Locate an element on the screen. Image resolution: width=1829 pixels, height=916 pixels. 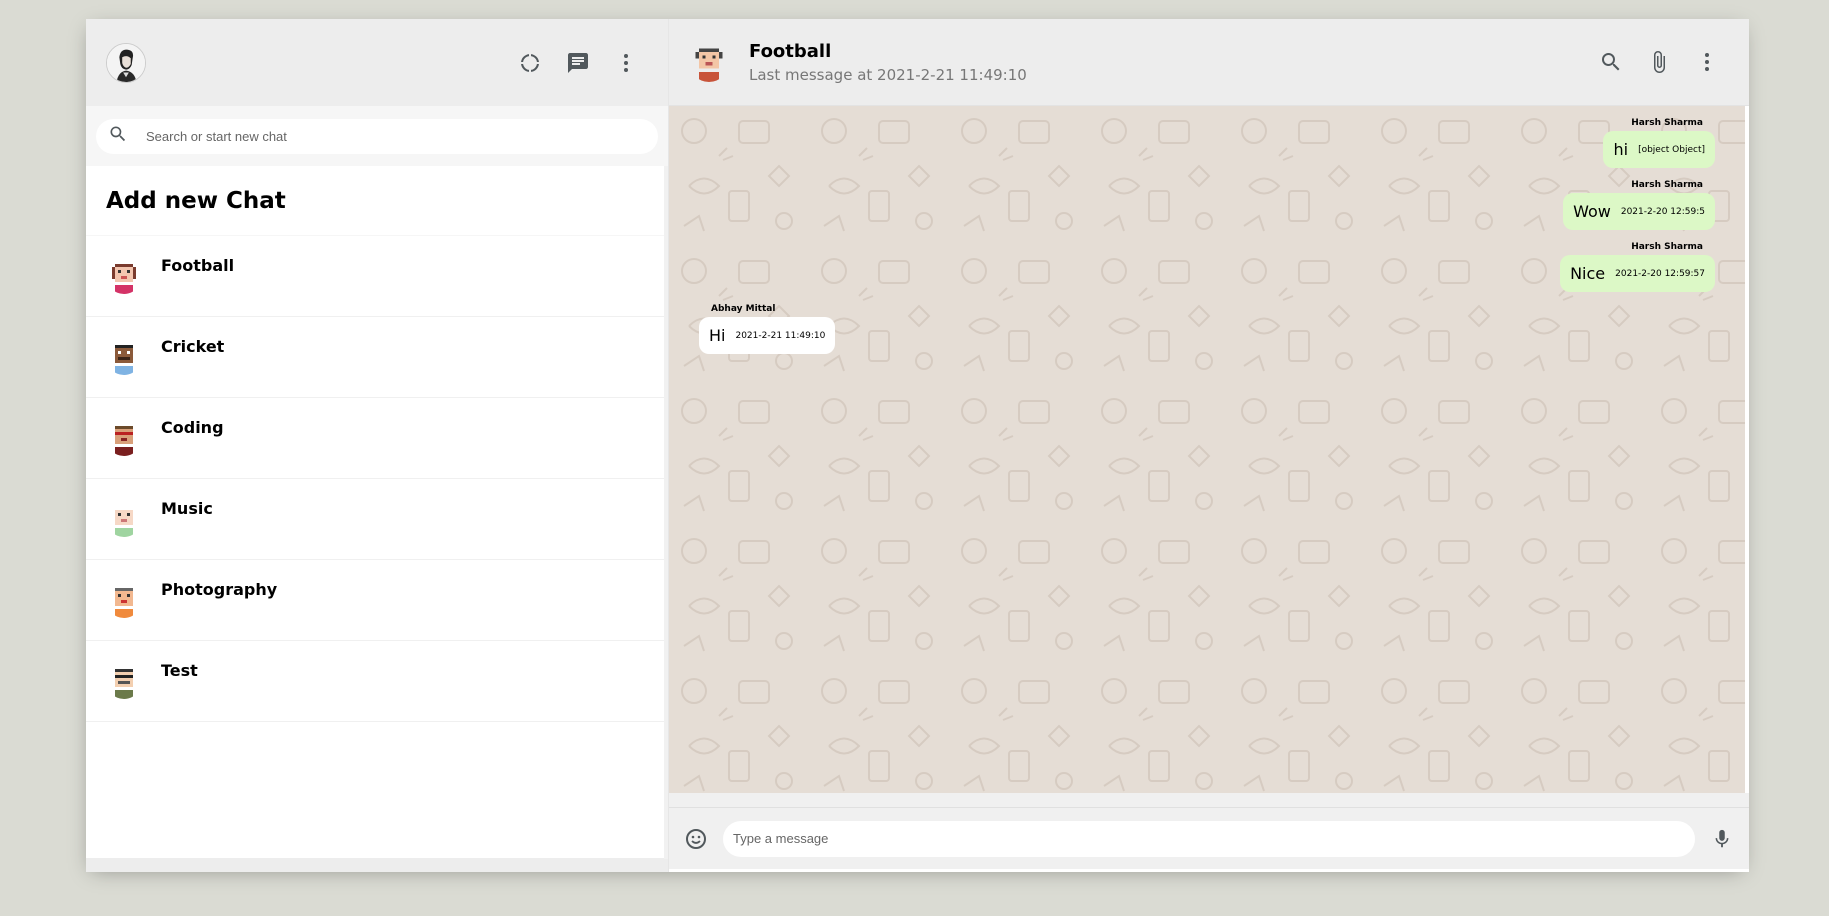
message-bubble: Hi 2021-2-21 11:49:10 is located at coordinates (767, 335).